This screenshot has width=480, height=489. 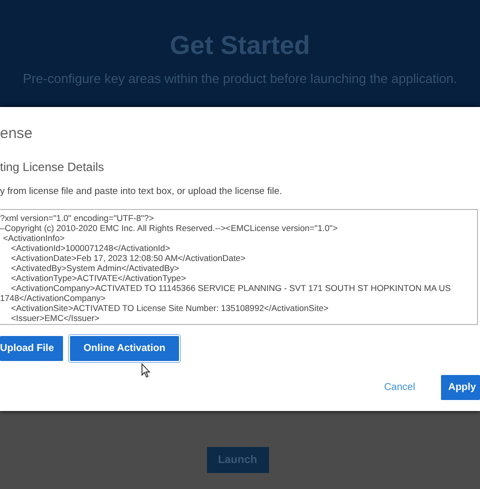 I want to click on section-title: ting License Details, so click(x=53, y=167).